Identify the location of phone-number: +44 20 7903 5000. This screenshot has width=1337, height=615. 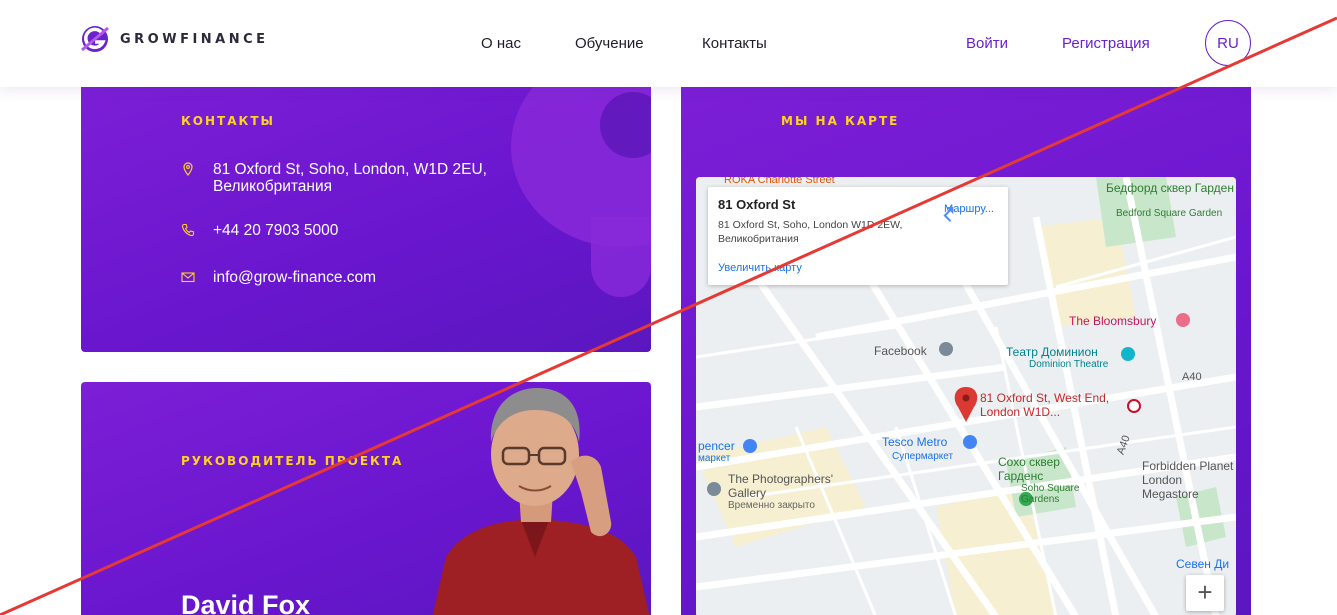
(275, 230).